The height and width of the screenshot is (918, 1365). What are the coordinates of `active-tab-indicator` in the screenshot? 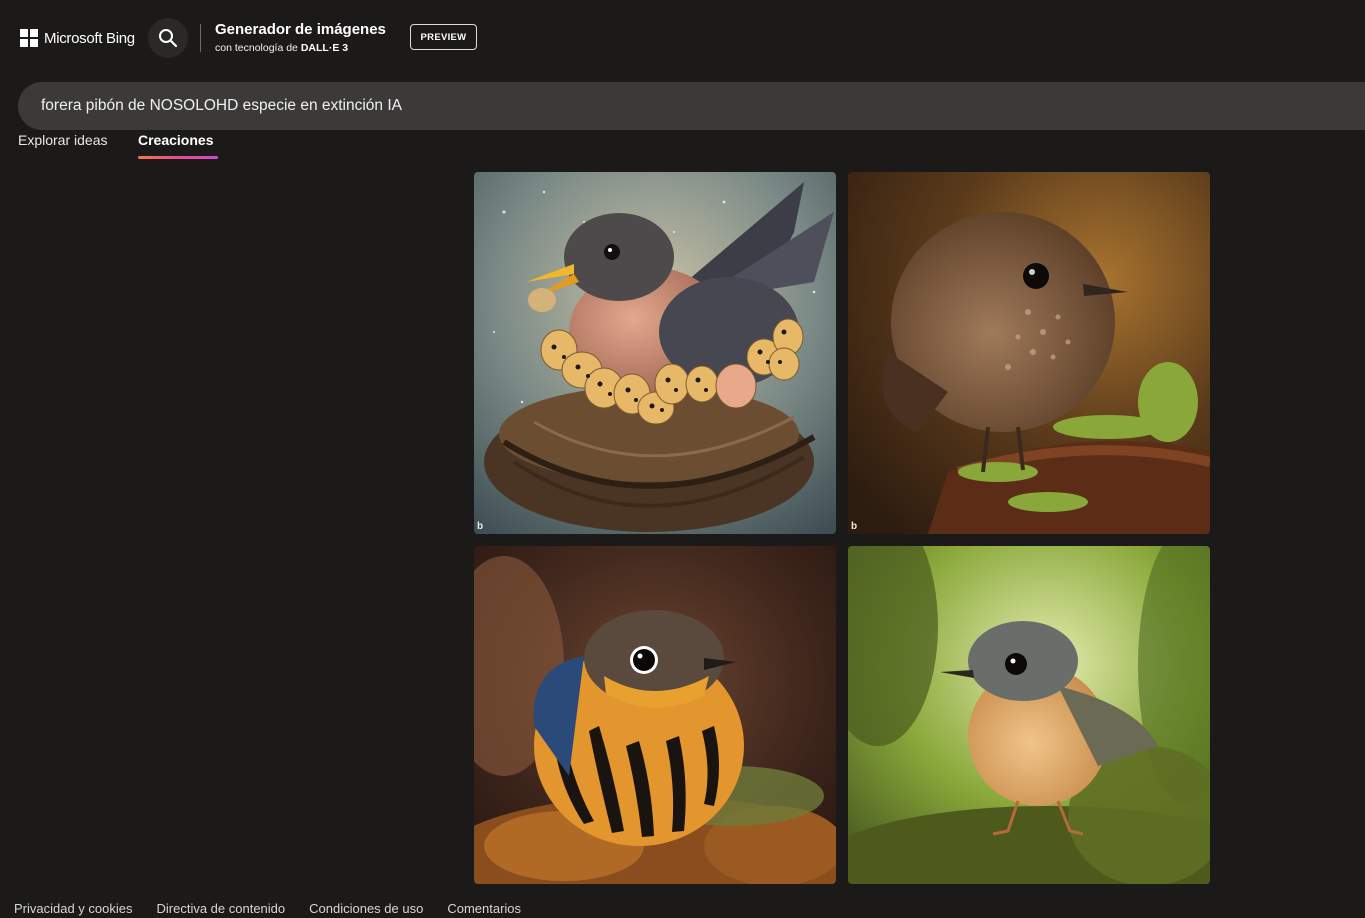 It's located at (178, 157).